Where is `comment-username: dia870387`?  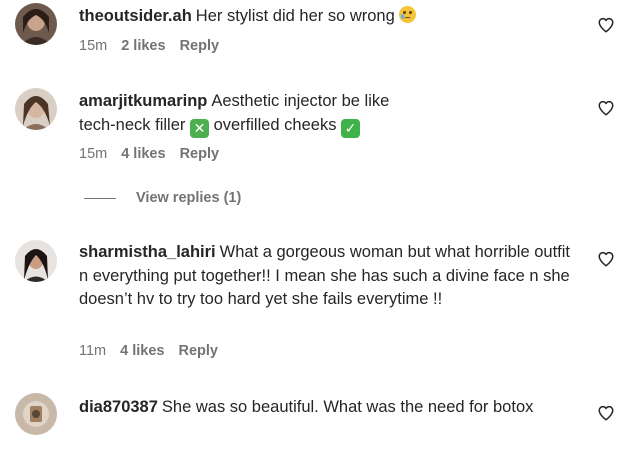 comment-username: dia870387 is located at coordinates (118, 407).